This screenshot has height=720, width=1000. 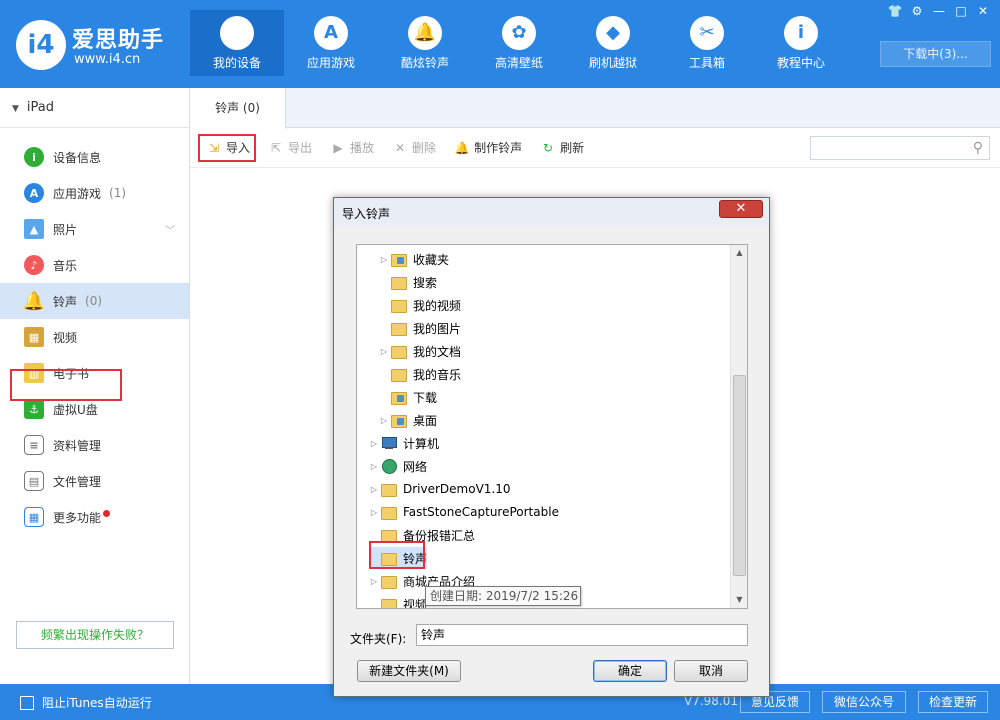 I want to click on tree-item-label: 搜索, so click(x=425, y=282).